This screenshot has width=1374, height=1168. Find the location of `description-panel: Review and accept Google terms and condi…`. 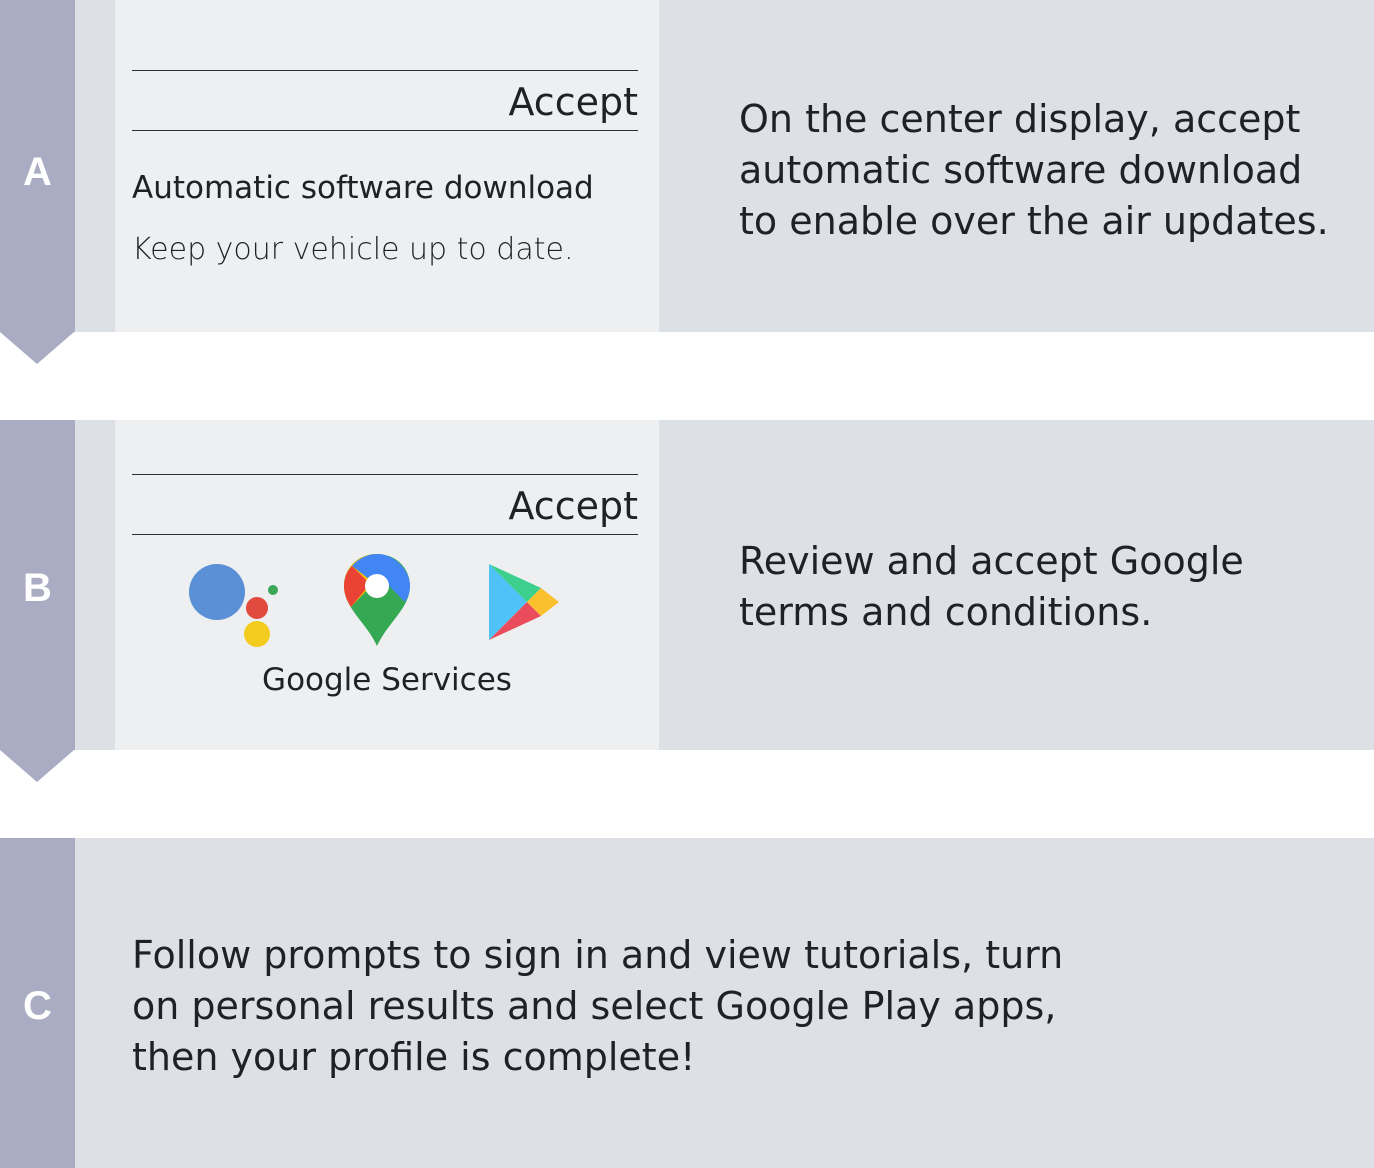

description-panel: Review and accept Google terms and condi… is located at coordinates (1016, 585).